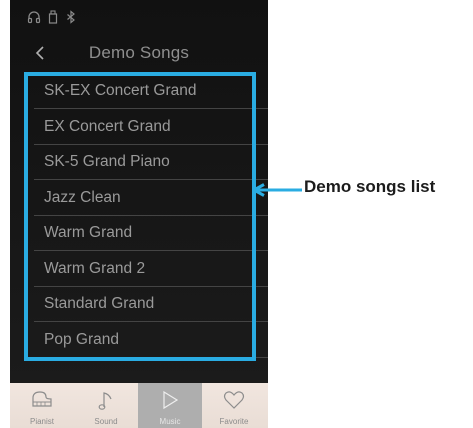 The width and height of the screenshot is (473, 428). I want to click on heart-icon, so click(234, 400).